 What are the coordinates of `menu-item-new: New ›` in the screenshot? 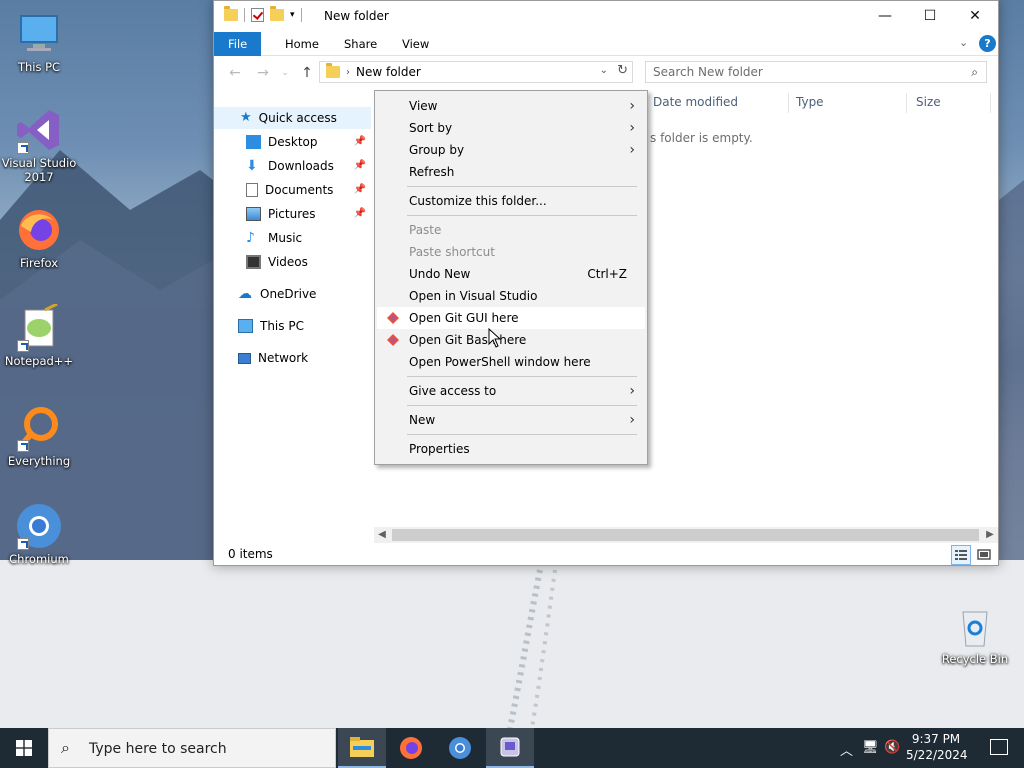 It's located at (511, 420).